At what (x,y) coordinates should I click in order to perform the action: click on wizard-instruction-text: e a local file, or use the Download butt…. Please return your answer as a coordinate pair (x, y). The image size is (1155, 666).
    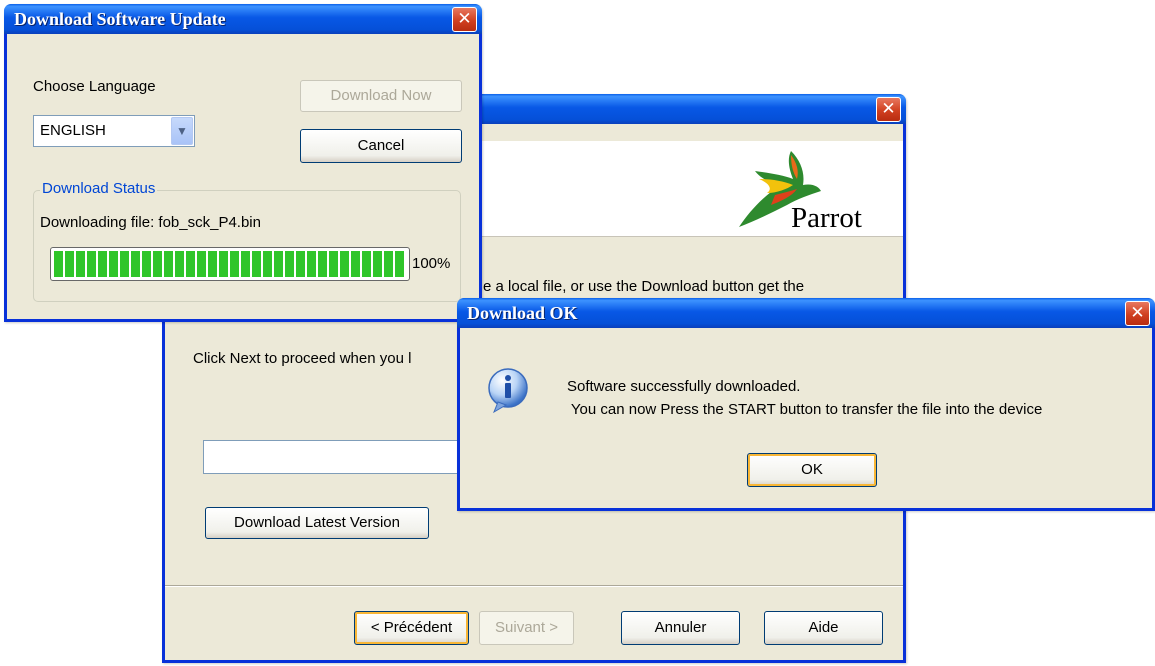
    Looking at the image, I should click on (644, 286).